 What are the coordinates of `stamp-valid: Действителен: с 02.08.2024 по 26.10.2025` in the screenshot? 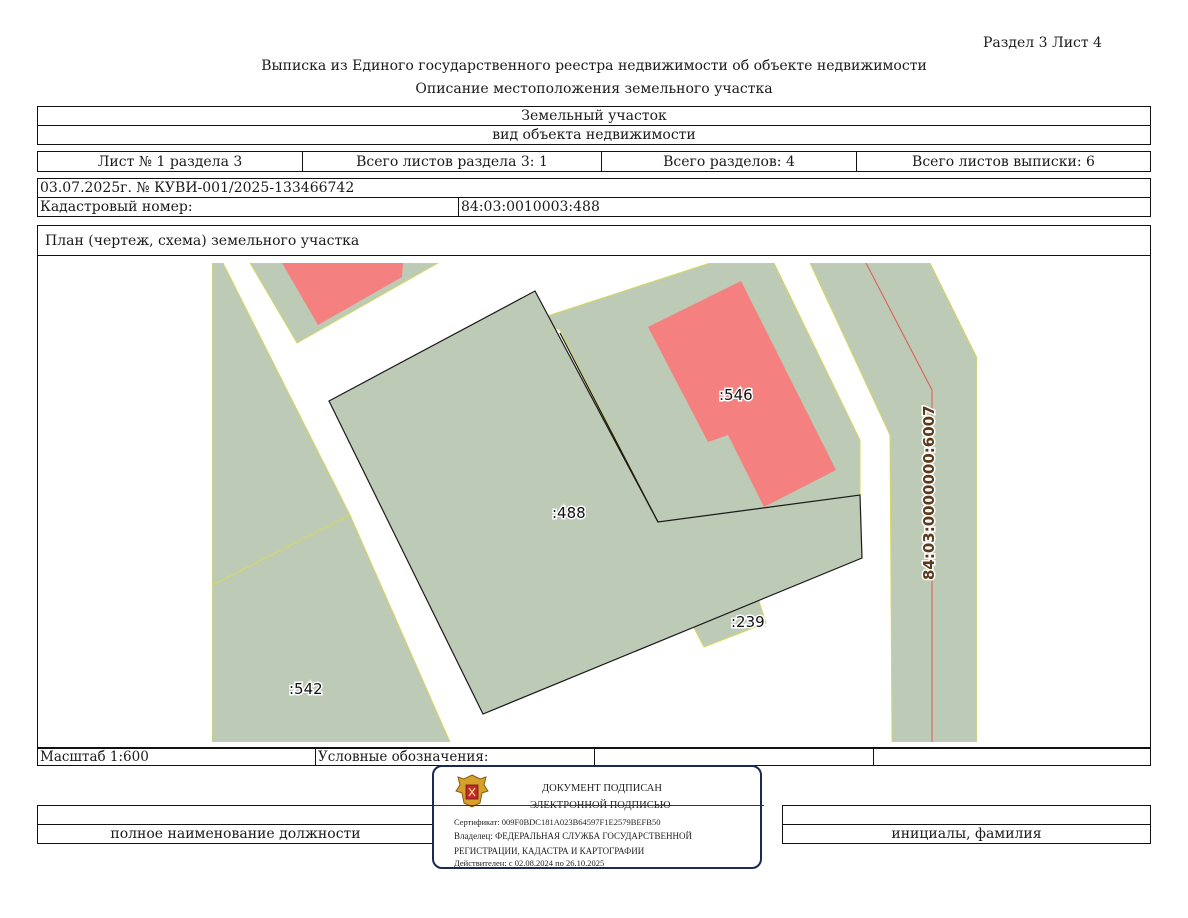 It's located at (529, 863).